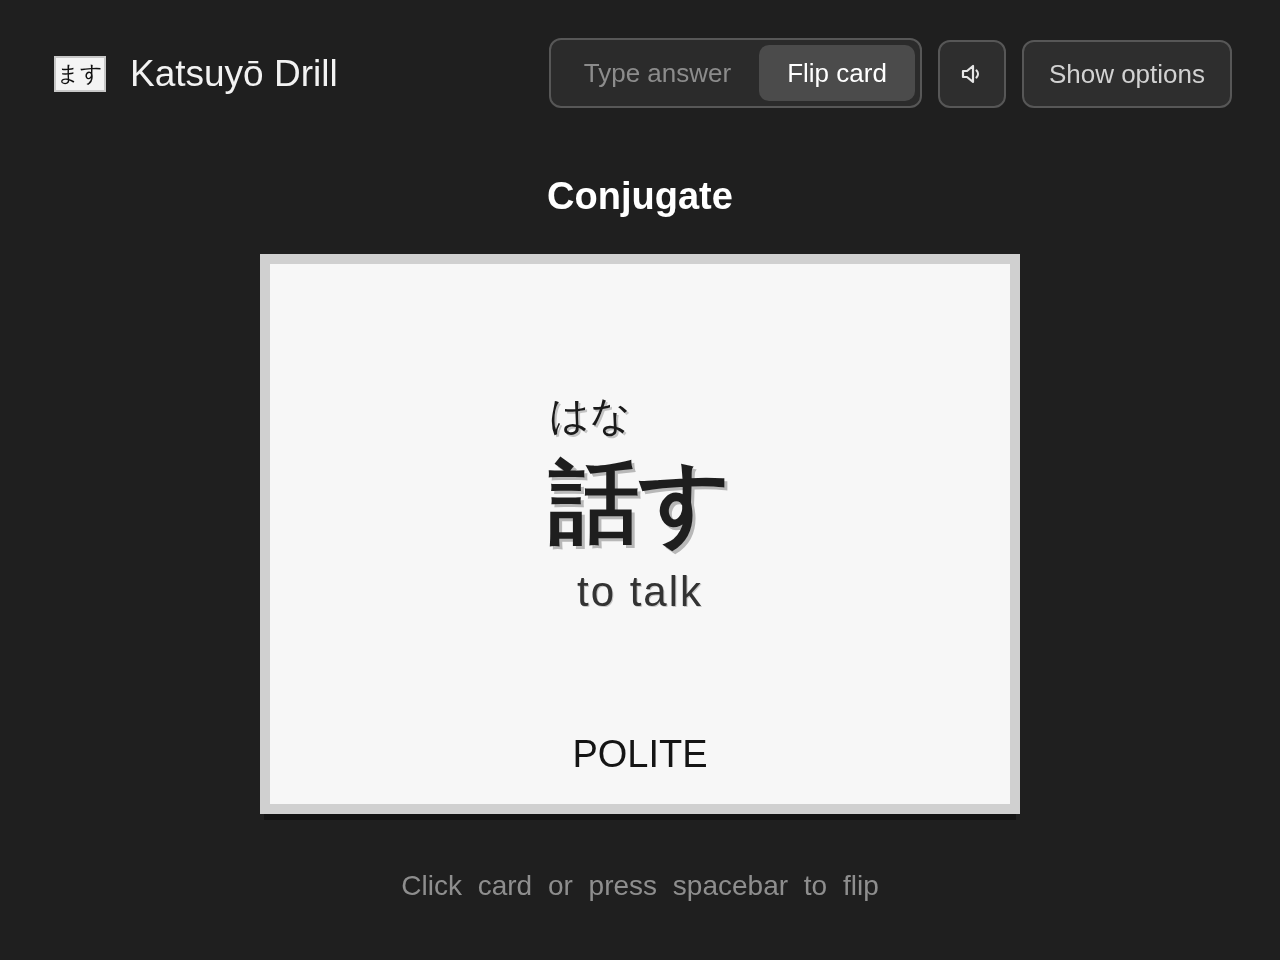 The width and height of the screenshot is (1280, 960). What do you see at coordinates (640, 886) in the screenshot?
I see `hint-text: Click card or press spacebar to flip` at bounding box center [640, 886].